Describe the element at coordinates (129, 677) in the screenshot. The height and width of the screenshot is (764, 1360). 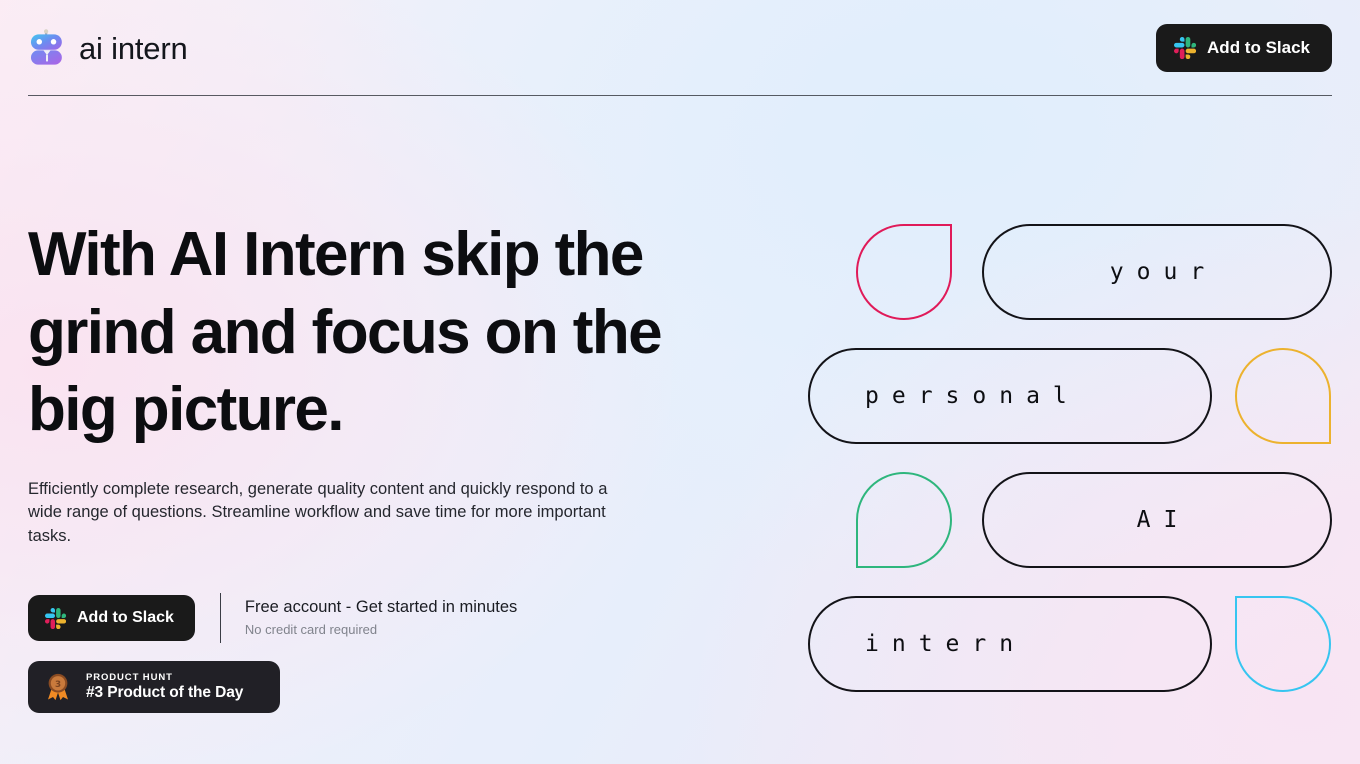
I see `product-hunt-kicker: PRODUCT HUNT` at that location.